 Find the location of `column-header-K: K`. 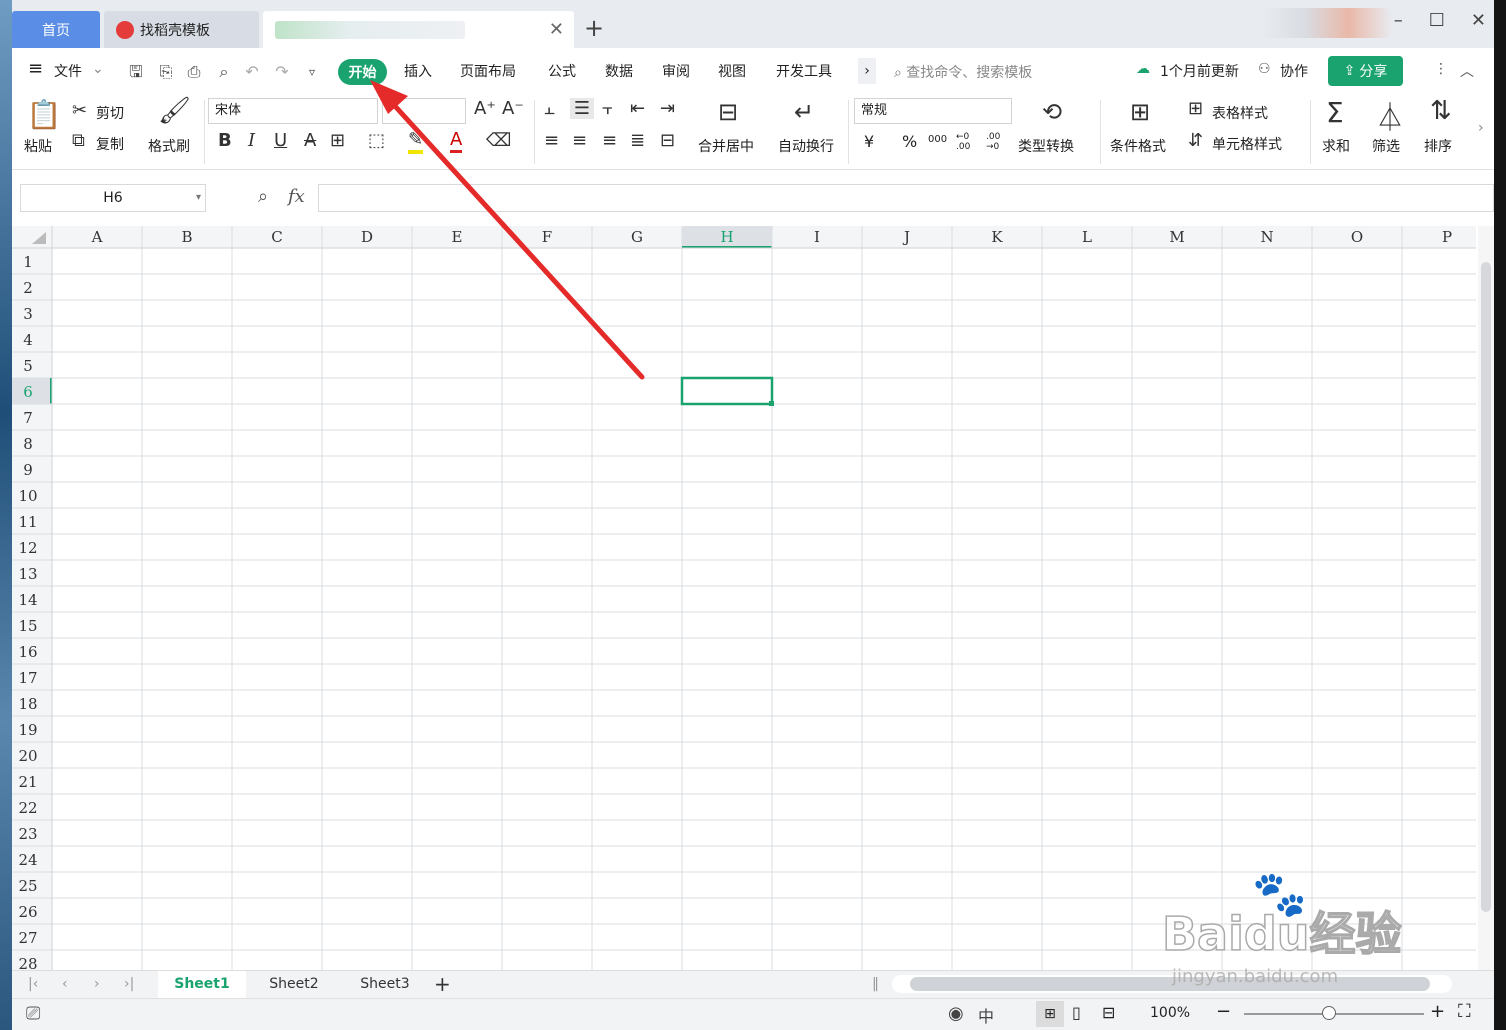

column-header-K: K is located at coordinates (997, 237).